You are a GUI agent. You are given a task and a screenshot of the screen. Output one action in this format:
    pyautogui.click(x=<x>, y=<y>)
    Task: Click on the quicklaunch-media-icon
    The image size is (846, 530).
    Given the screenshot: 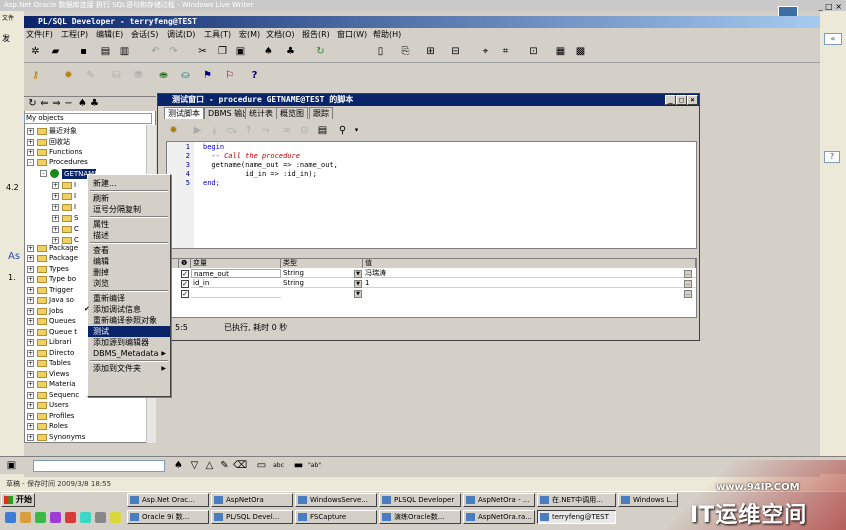 What is the action you would take?
    pyautogui.click(x=55, y=517)
    